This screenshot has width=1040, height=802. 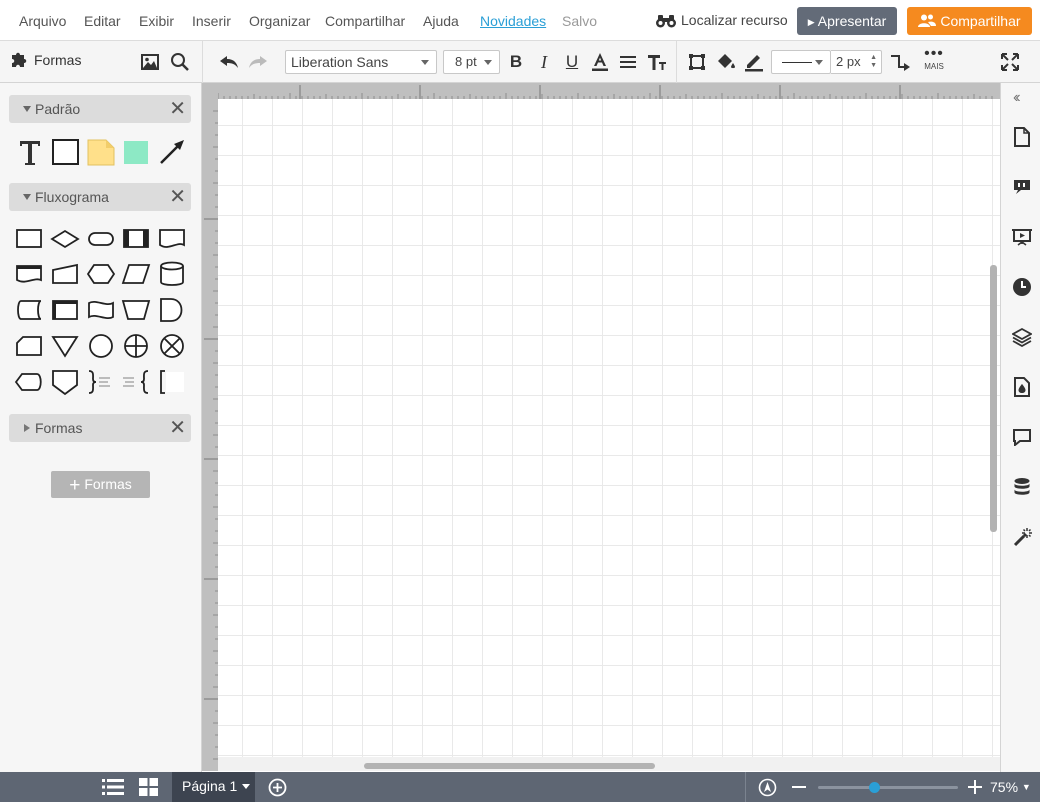 What do you see at coordinates (156, 21) in the screenshot?
I see `menu-view: Exibir` at bounding box center [156, 21].